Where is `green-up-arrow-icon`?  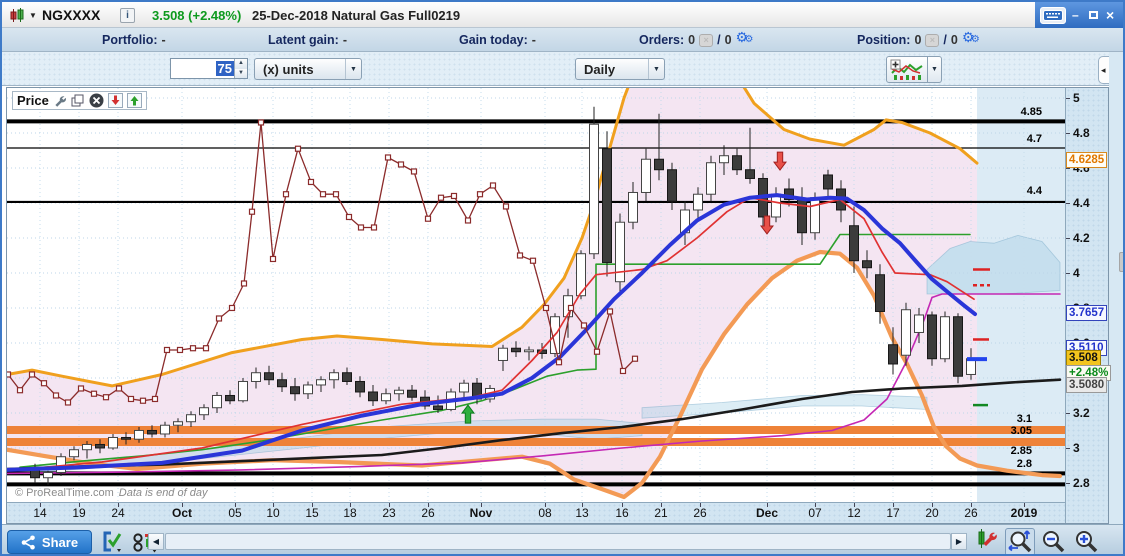
green-up-arrow-icon is located at coordinates (134, 101).